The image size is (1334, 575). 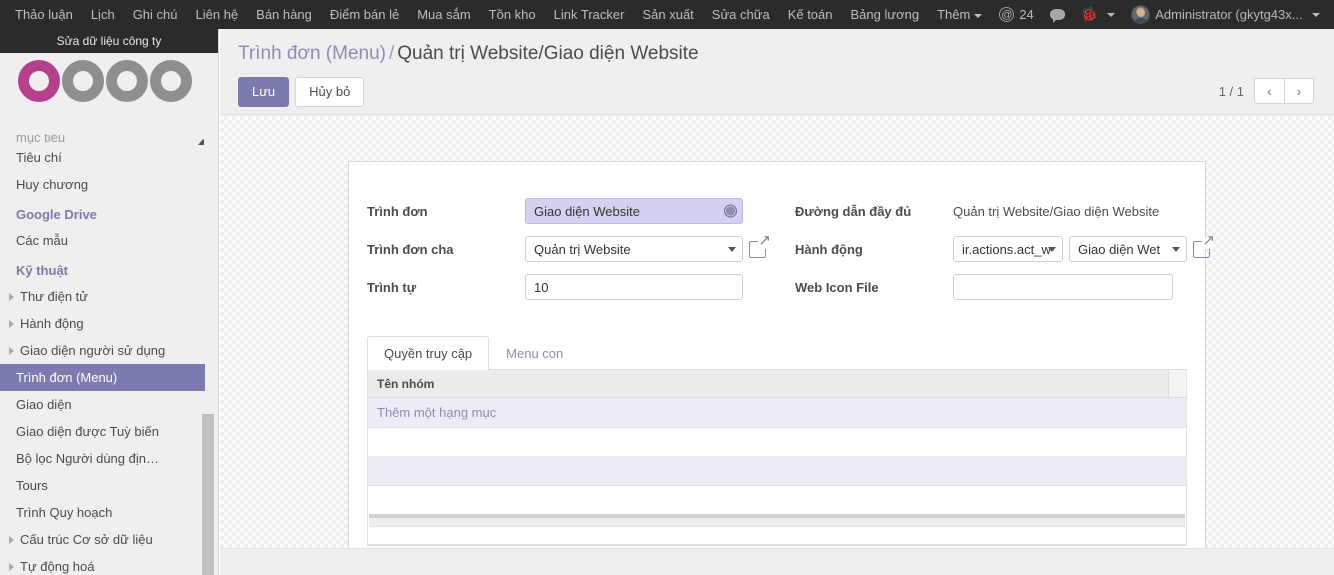 I want to click on nav-app-1: Lịch, so click(x=103, y=14).